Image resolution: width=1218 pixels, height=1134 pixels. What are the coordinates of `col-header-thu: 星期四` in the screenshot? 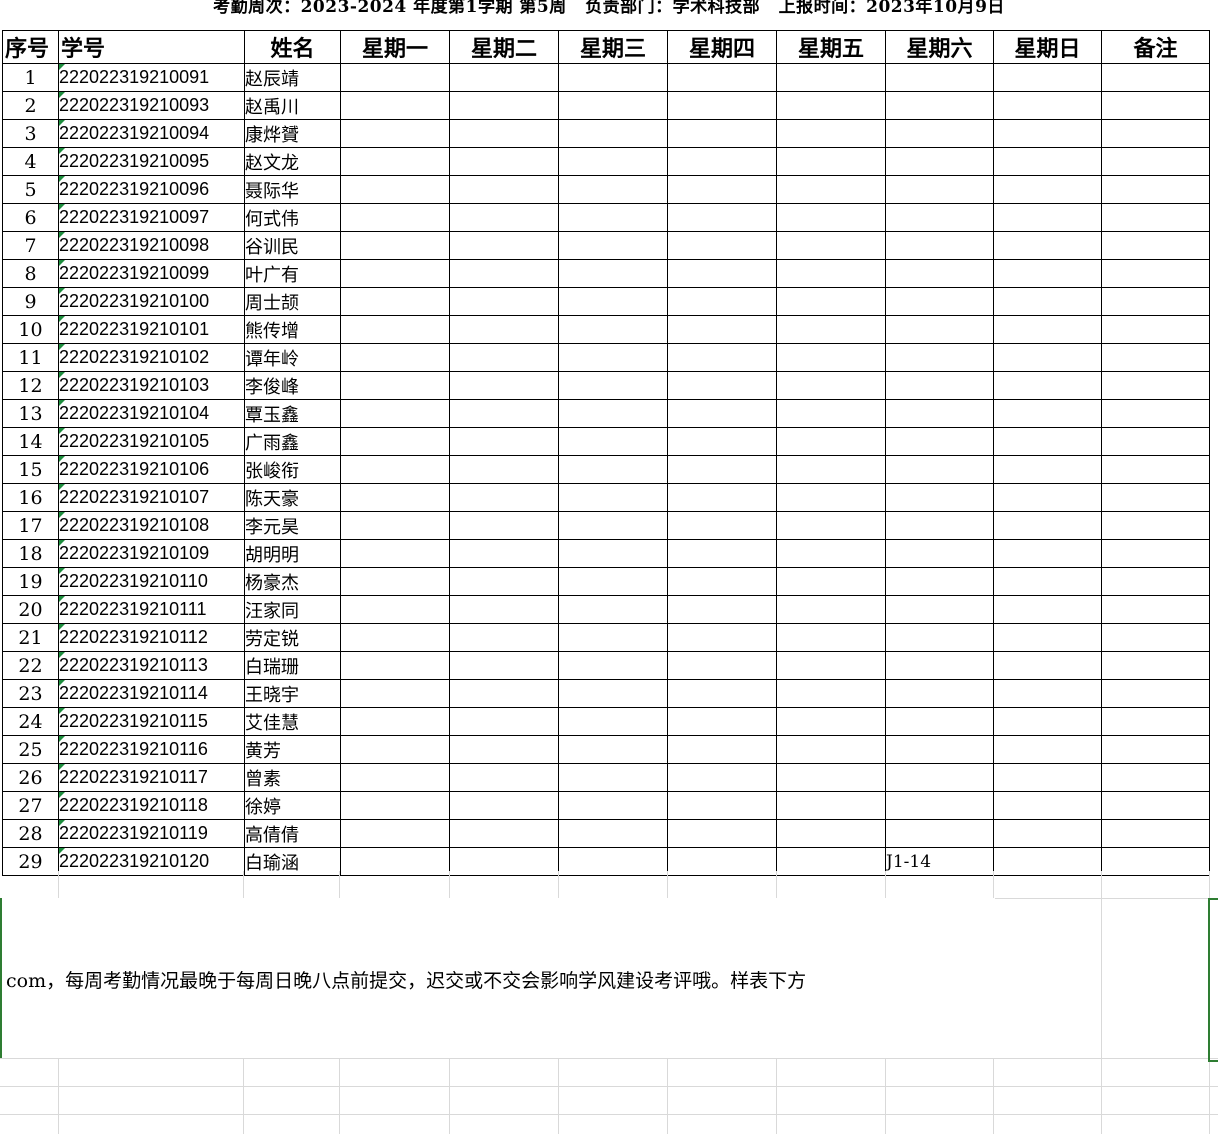 It's located at (722, 47).